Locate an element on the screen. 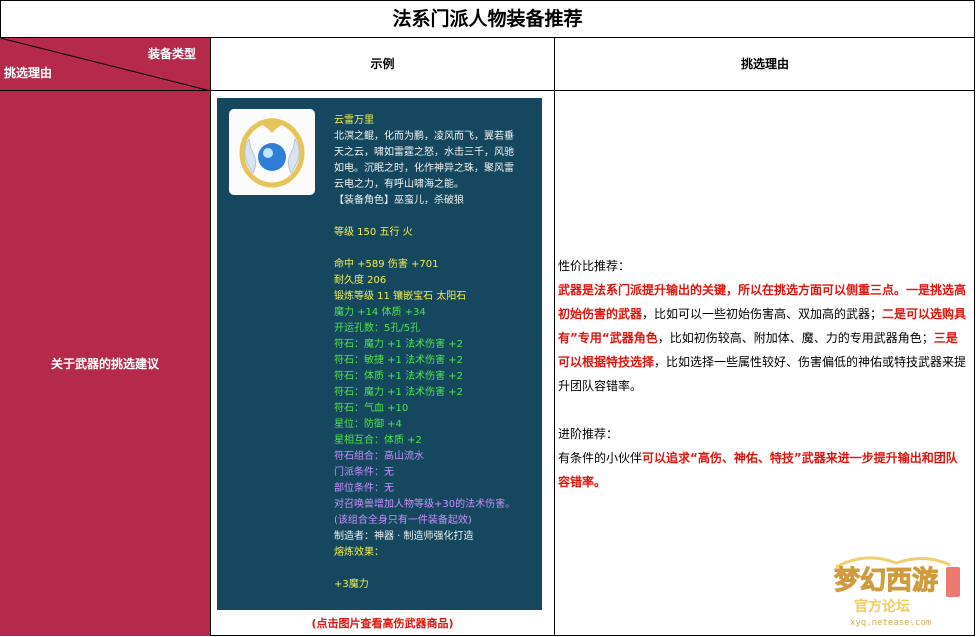 This screenshot has width=976, height=637. item-combo-note: (该组合全身只有一件装备起效) is located at coordinates (403, 520).